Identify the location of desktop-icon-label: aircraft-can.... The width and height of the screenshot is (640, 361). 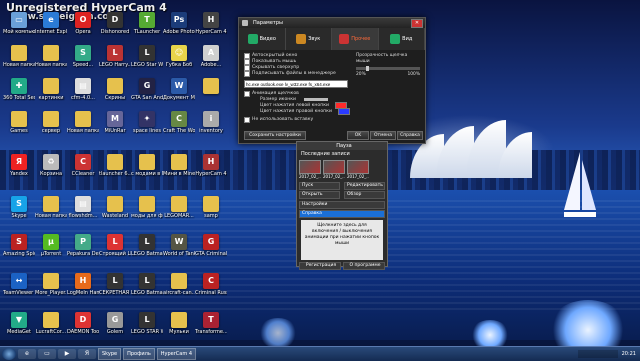
(179, 293).